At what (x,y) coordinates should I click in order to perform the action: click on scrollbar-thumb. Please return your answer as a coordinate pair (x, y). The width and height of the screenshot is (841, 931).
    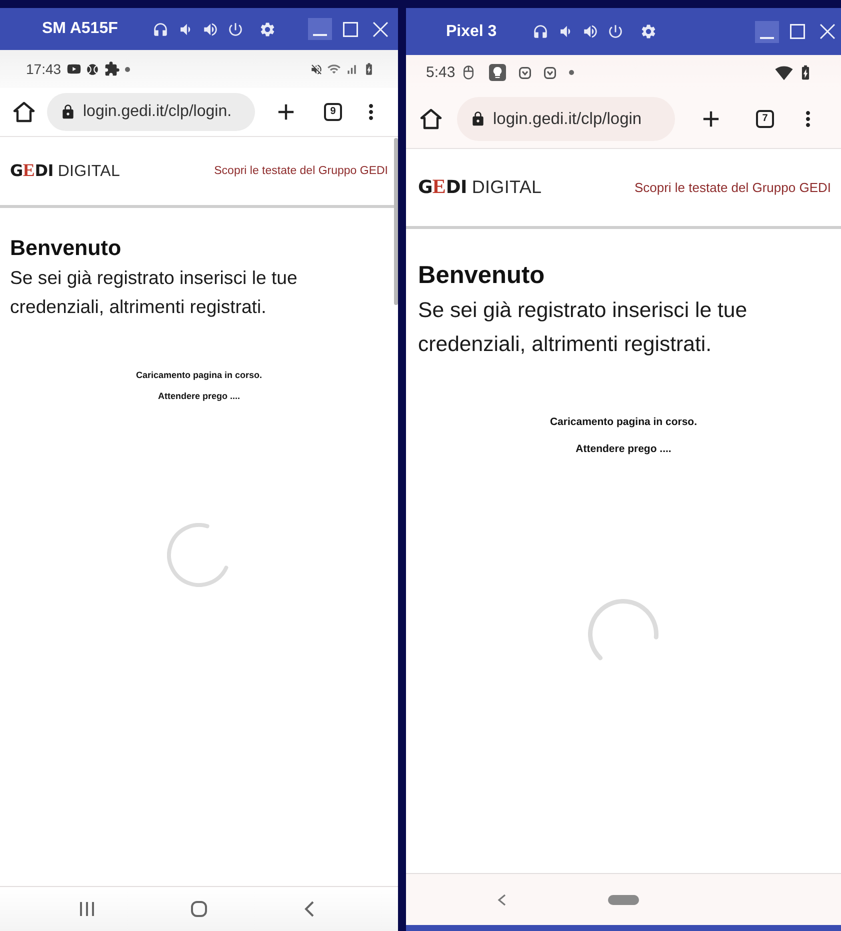
    Looking at the image, I should click on (396, 221).